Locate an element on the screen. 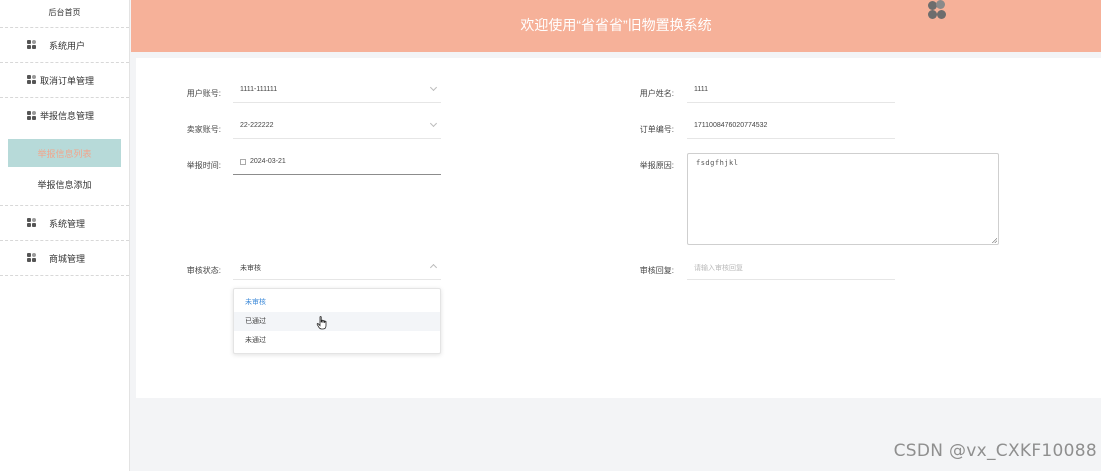 This screenshot has height=471, width=1101. review-status-label: 审核状态: is located at coordinates (203, 270).